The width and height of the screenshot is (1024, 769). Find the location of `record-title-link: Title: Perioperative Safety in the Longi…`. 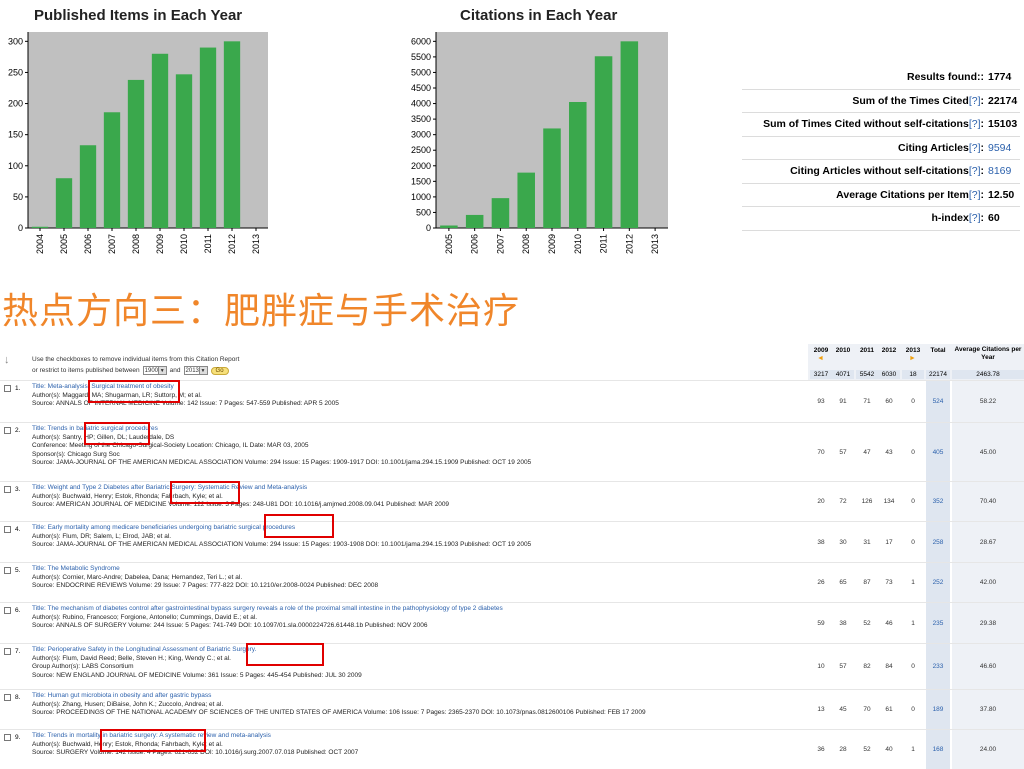

record-title-link: Title: Perioperative Safety in the Longi… is located at coordinates (417, 650).